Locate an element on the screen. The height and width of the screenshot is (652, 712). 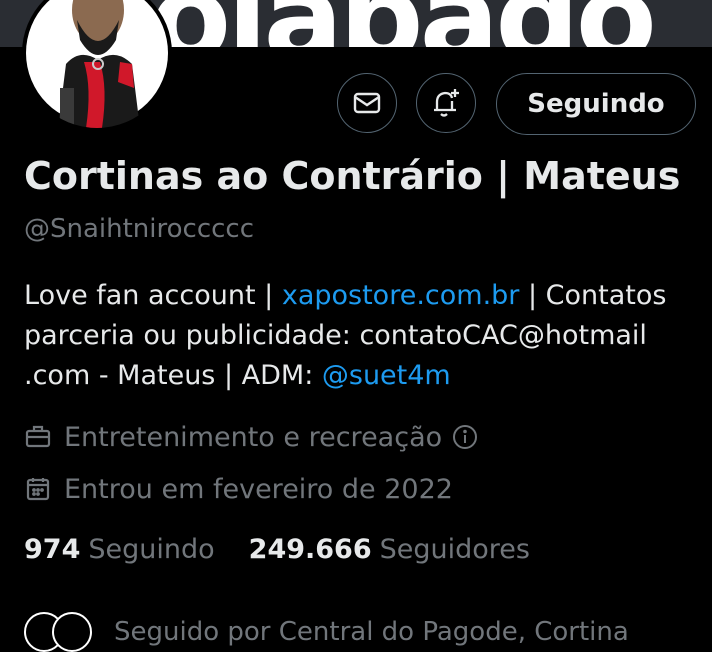
message-button is located at coordinates (367, 103).